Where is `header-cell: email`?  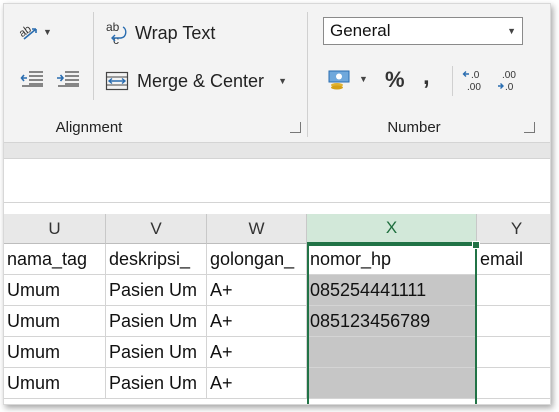
header-cell: email is located at coordinates (513, 259).